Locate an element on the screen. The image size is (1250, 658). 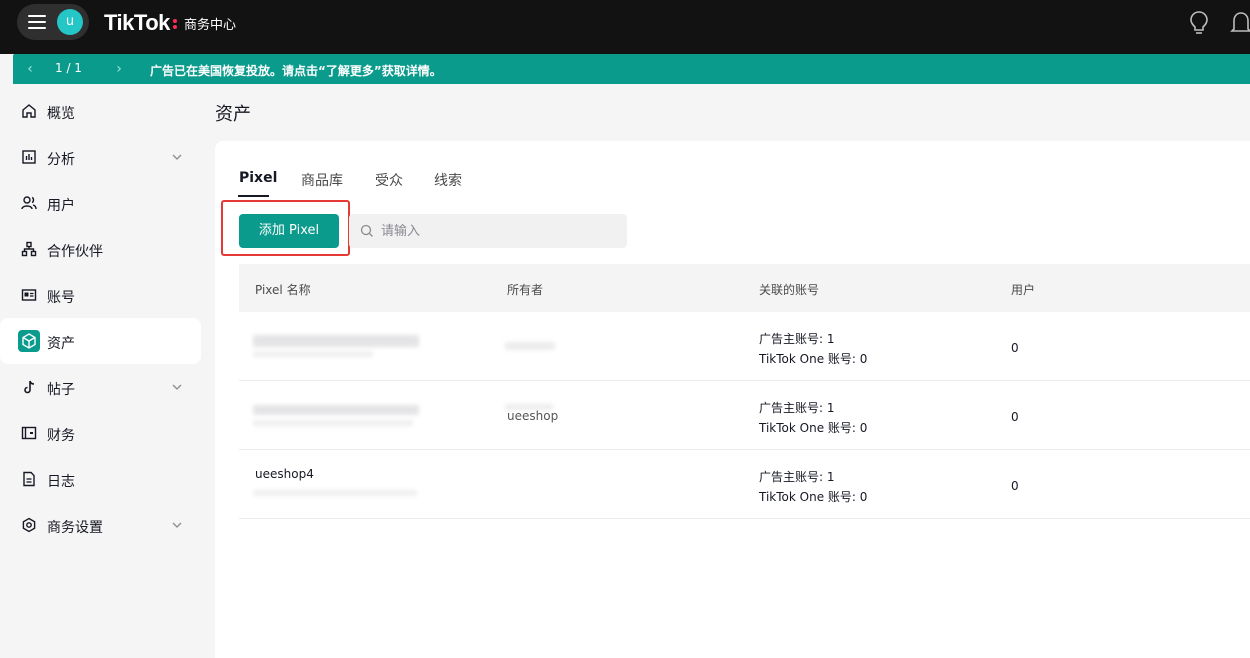
search-box is located at coordinates (488, 231).